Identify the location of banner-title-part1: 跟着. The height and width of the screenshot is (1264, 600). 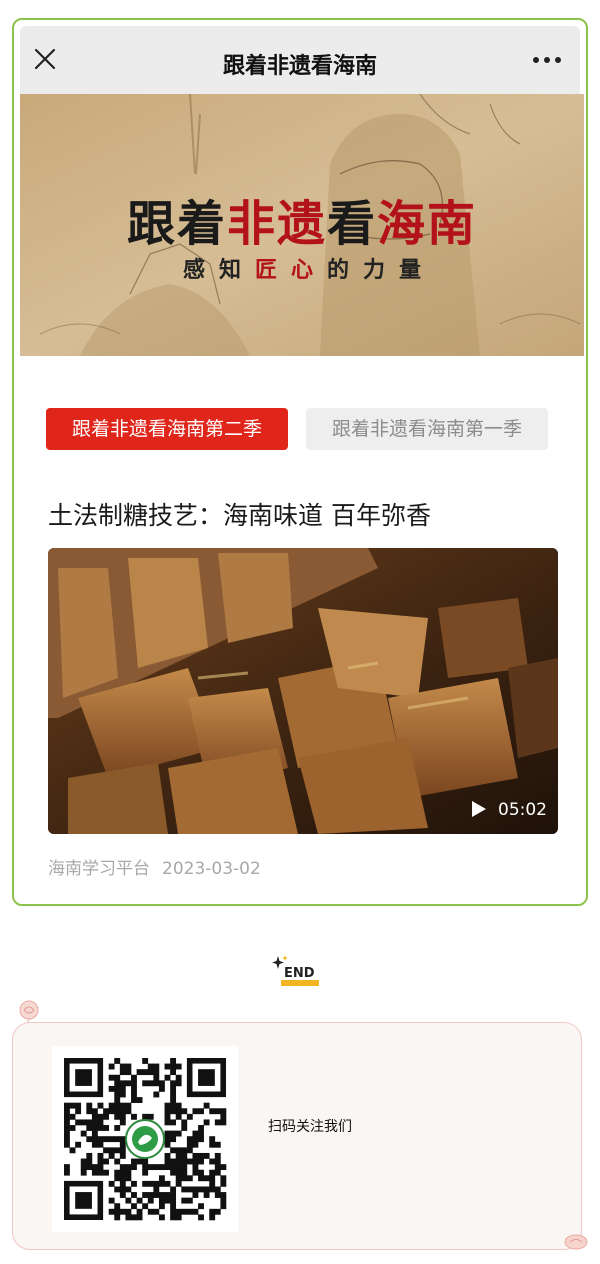
(176, 224).